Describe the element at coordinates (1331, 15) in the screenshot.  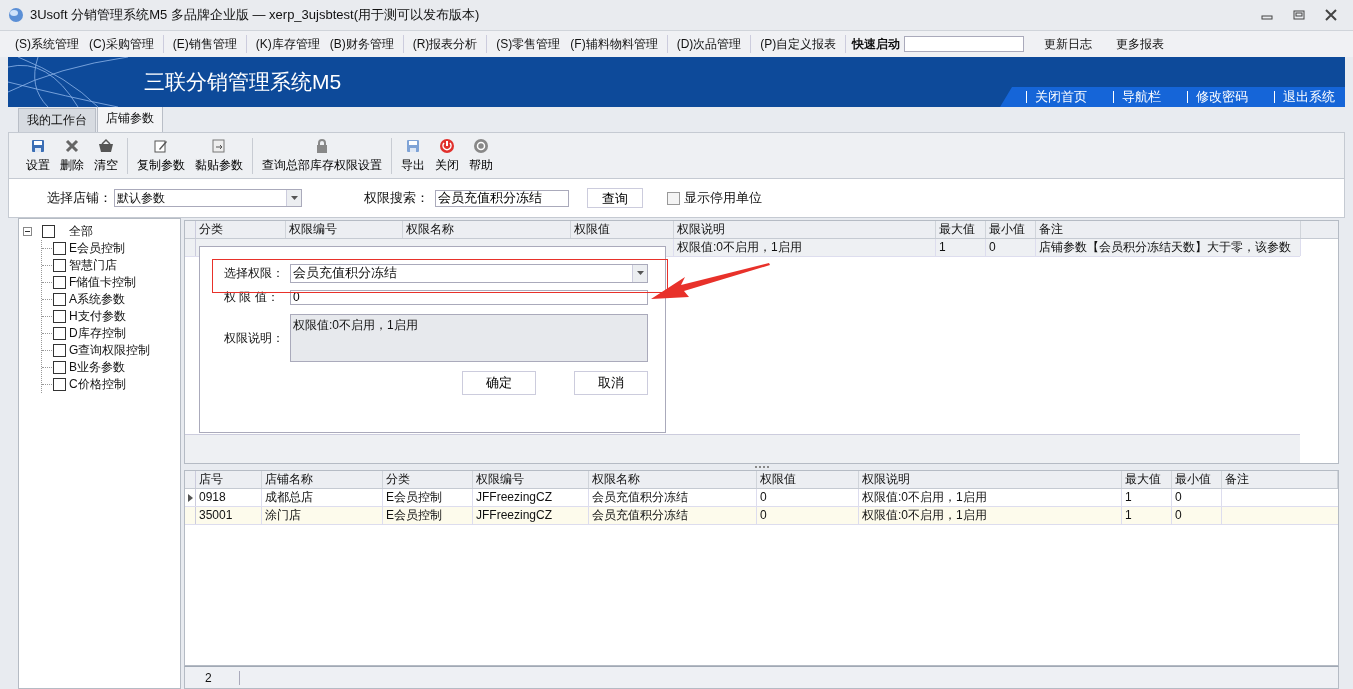
I see `close-icon` at that location.